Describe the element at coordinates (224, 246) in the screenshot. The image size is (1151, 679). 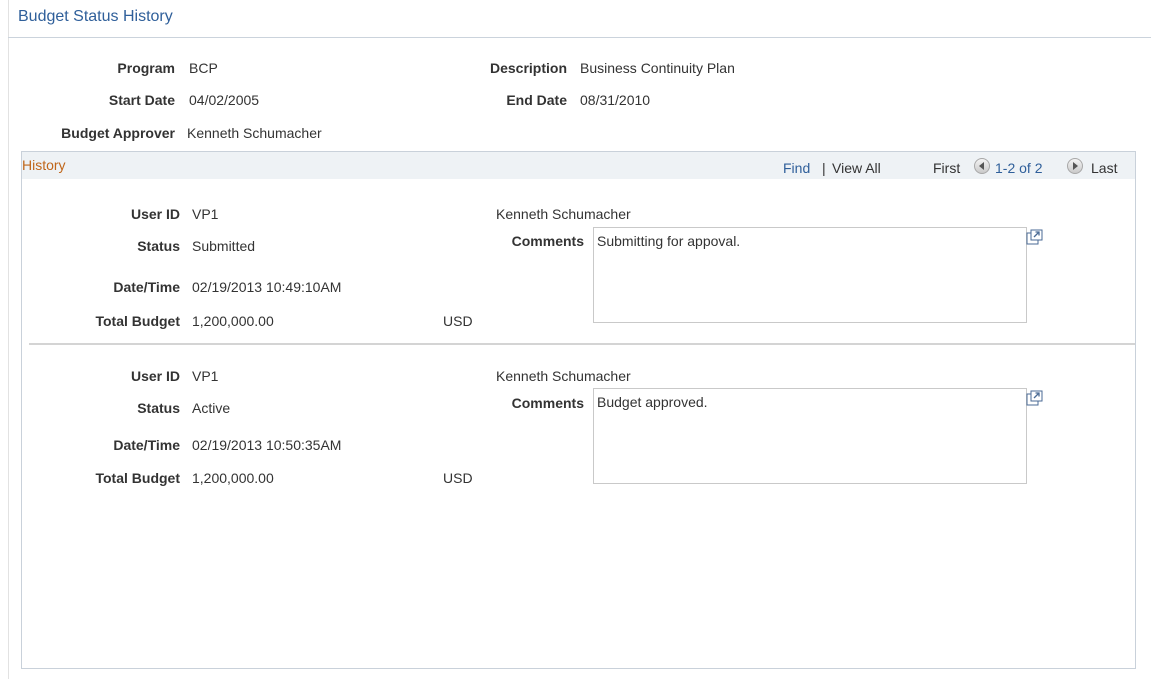
I see `status-value: Submitted` at that location.